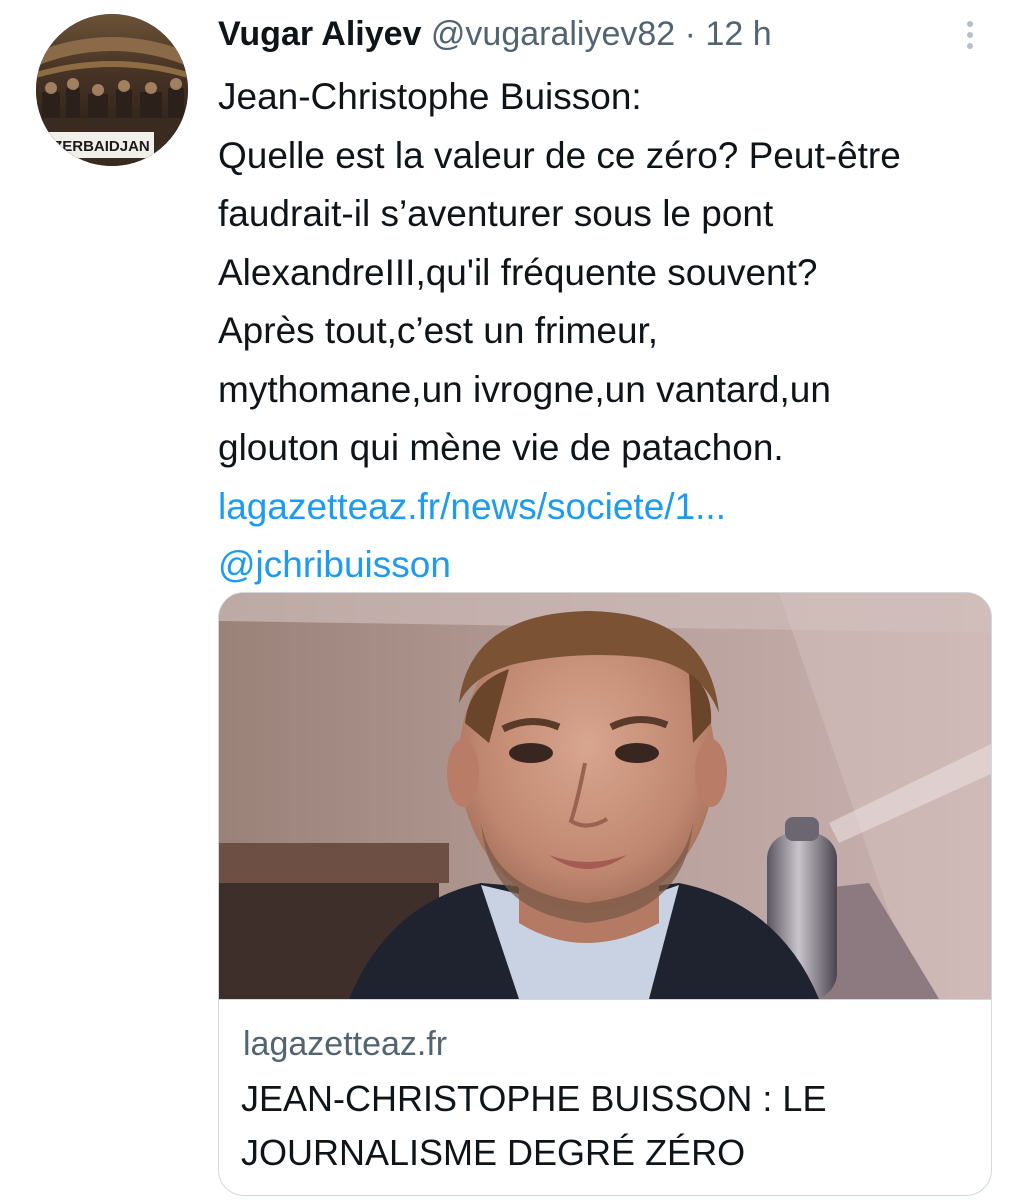 Image resolution: width=1013 pixels, height=1200 pixels. Describe the element at coordinates (438, 330) in the screenshot. I see `tweet-text-line: Après tout,c’est un frimeur,` at that location.